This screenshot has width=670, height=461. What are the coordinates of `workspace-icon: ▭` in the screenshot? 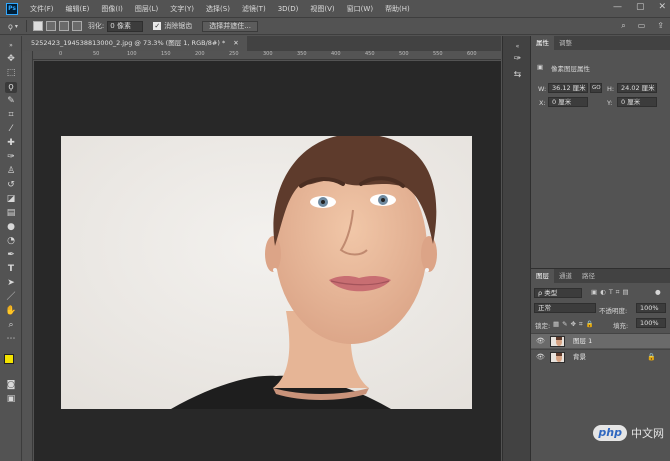 It's located at (642, 26).